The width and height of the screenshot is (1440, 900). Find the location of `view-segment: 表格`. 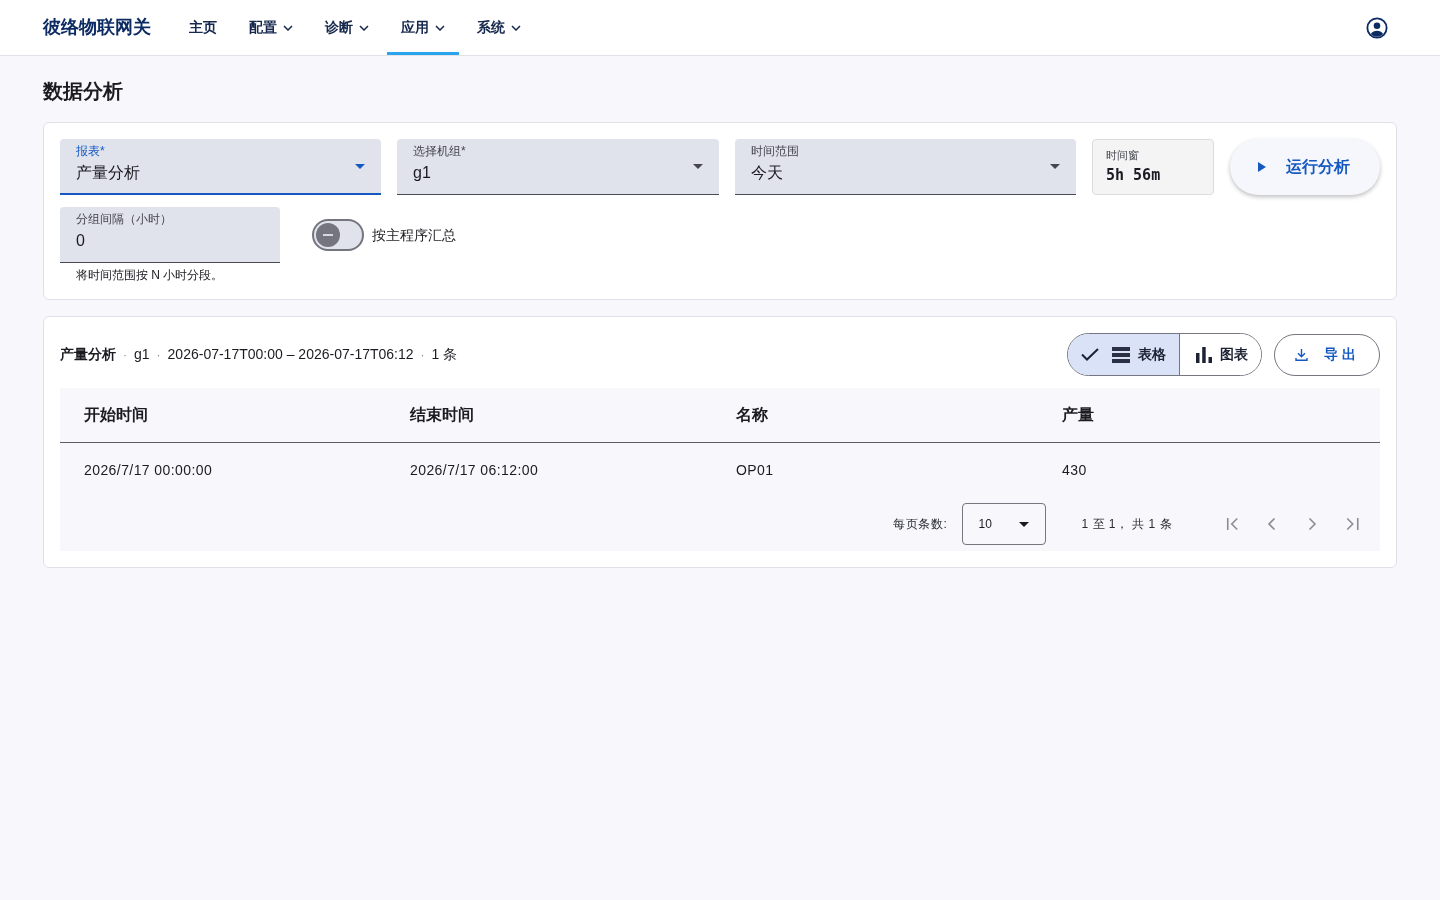

view-segment: 表格 is located at coordinates (1123, 354).